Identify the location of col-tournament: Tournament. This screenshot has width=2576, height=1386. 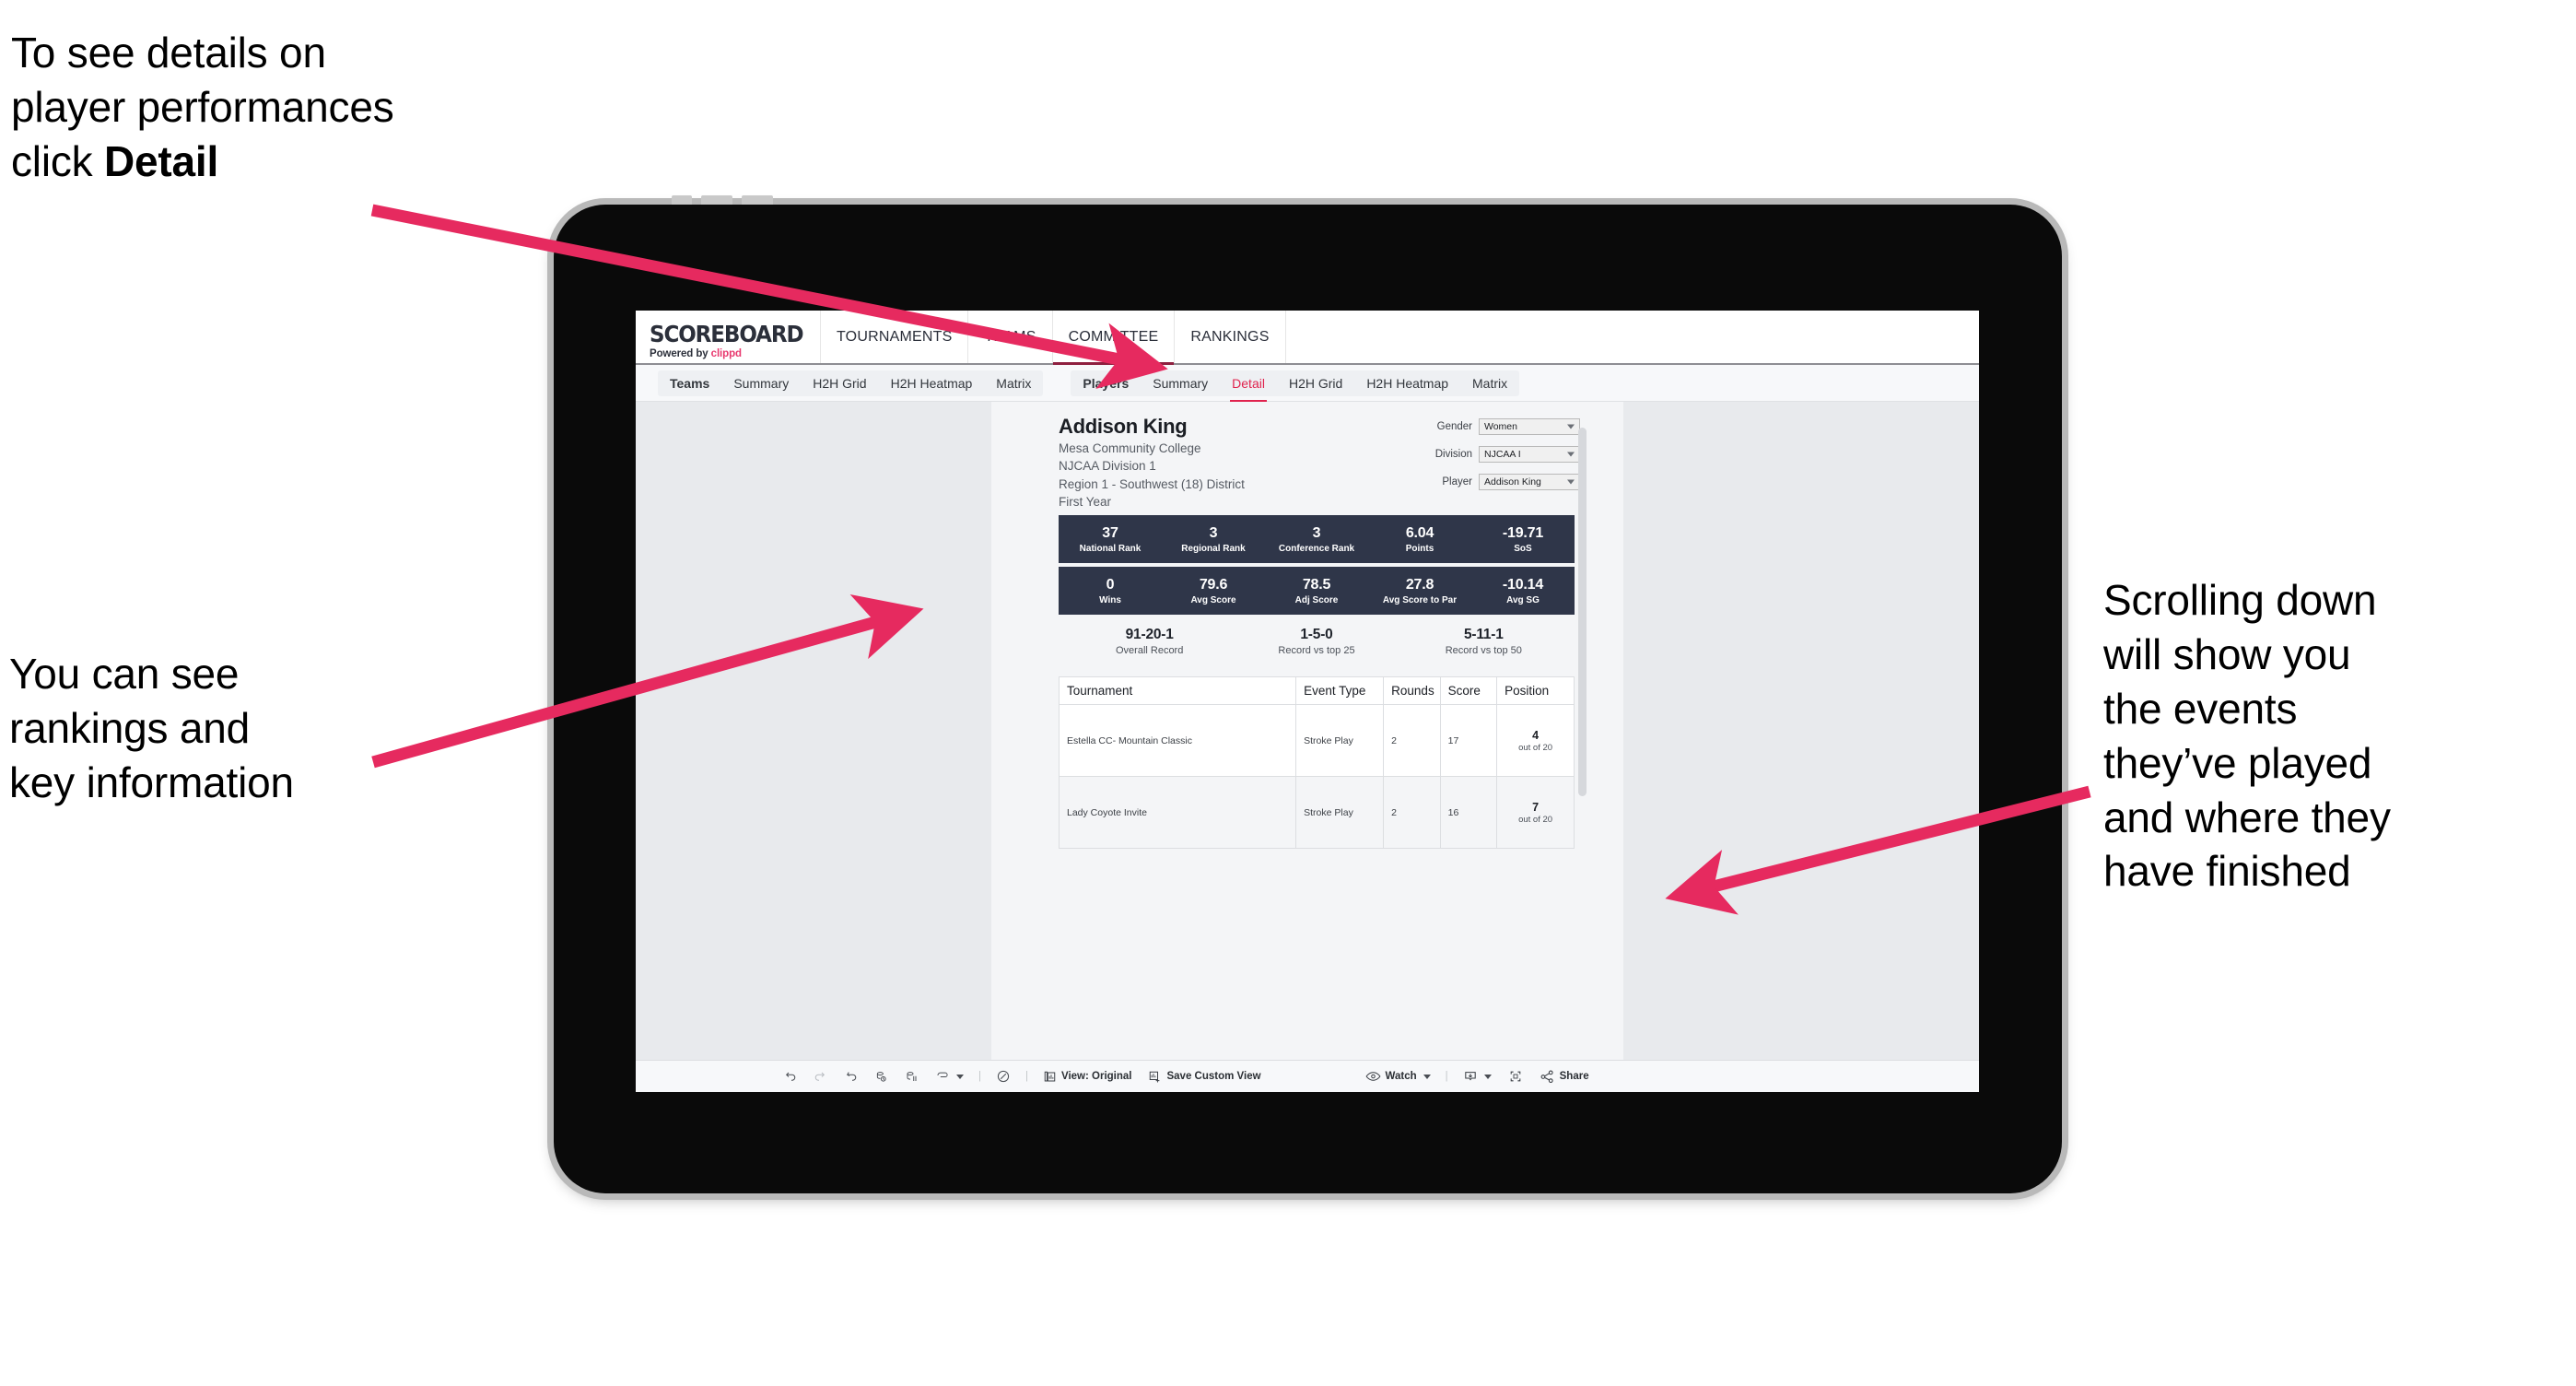
(1177, 691).